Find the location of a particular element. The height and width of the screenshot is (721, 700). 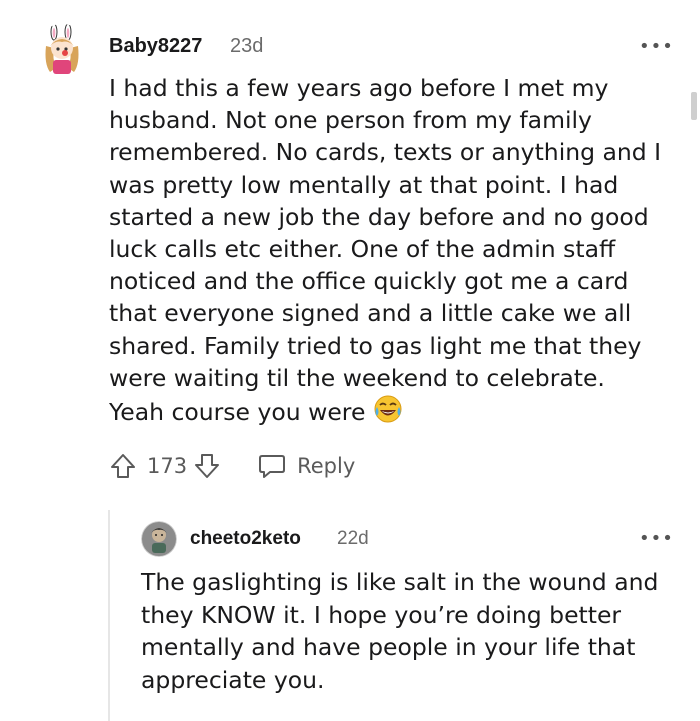

downvote-button is located at coordinates (207, 466).